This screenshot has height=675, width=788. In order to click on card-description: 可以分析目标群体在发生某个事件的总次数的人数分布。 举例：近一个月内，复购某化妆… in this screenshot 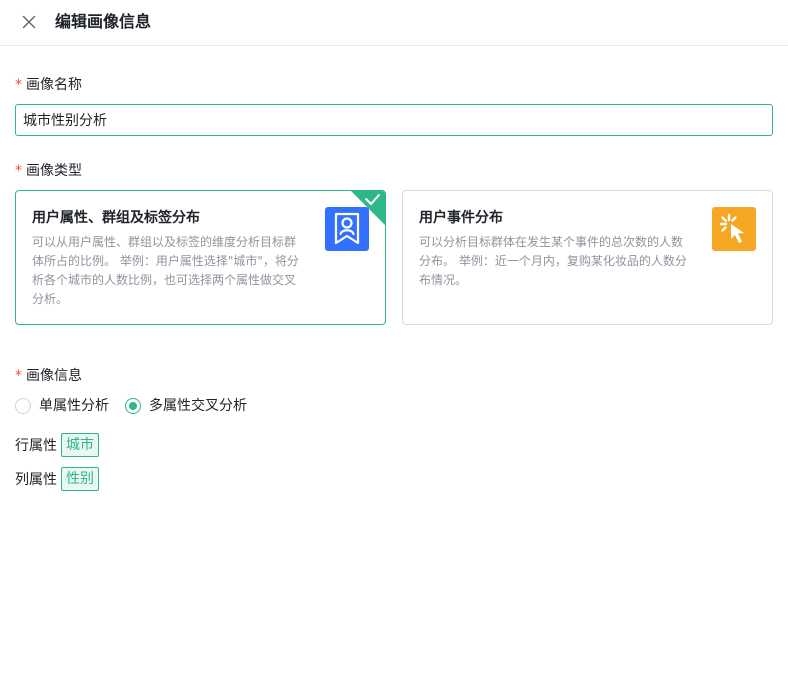, I will do `click(553, 261)`.